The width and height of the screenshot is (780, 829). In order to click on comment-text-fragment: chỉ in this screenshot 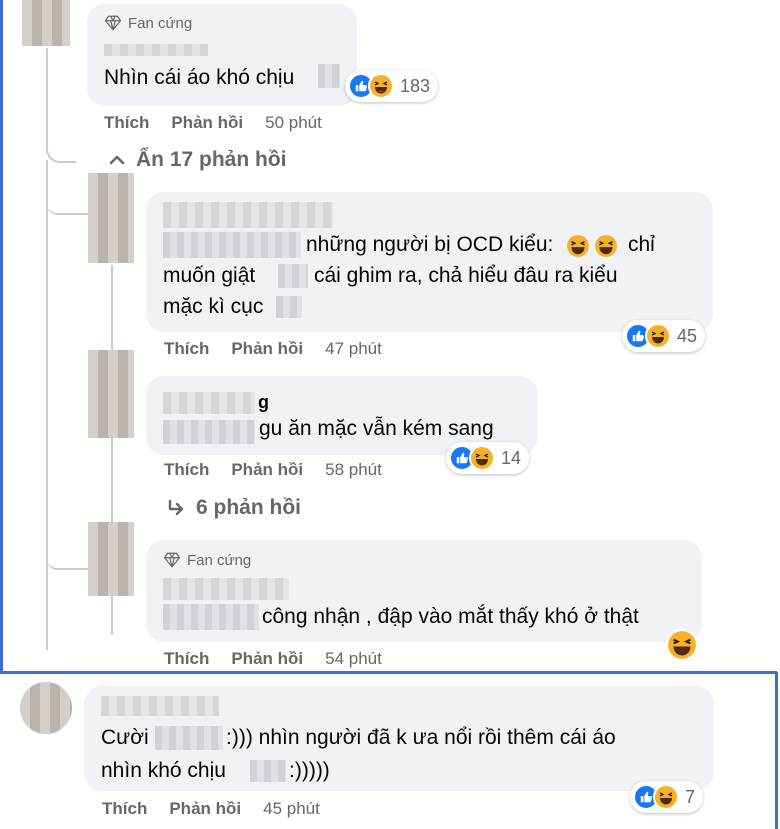, I will do `click(641, 244)`.